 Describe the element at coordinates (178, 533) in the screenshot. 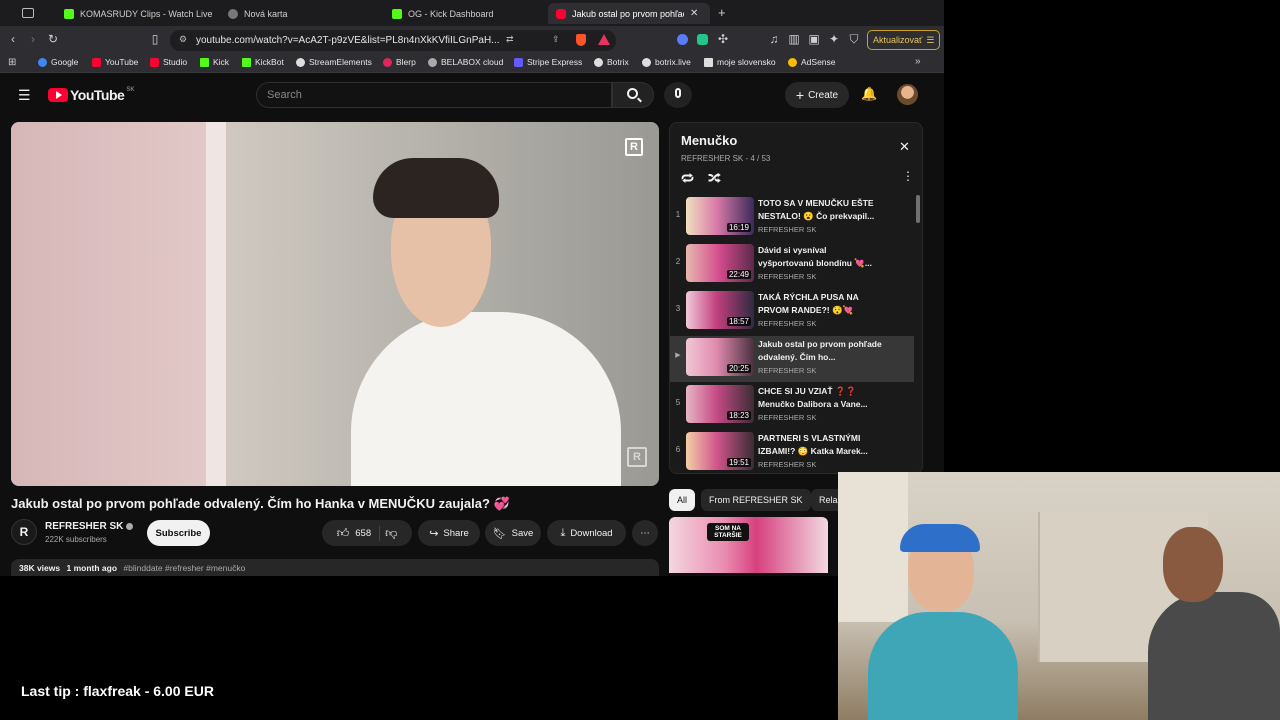

I see `subscribe-button: Subscribe` at that location.